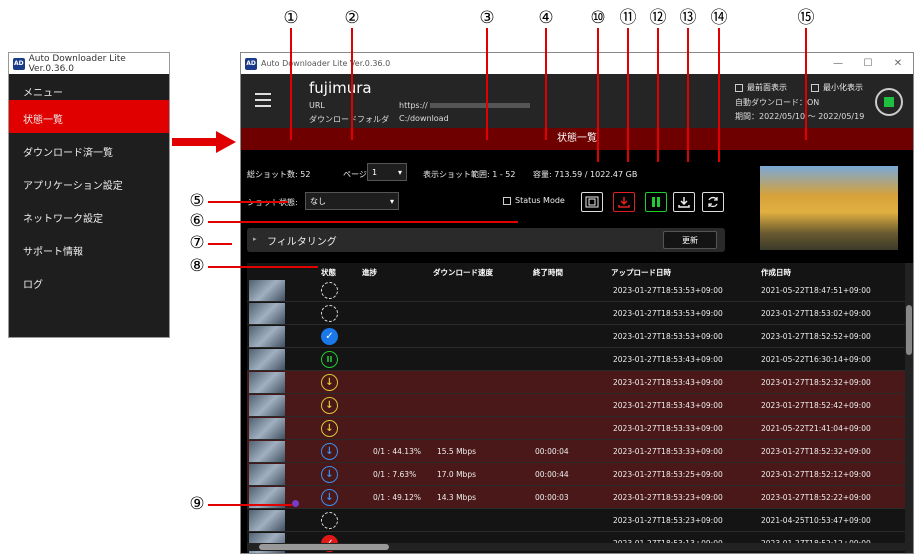 This screenshot has width=914, height=554. What do you see at coordinates (486, 240) in the screenshot?
I see `filter-panel: ▸ フィルタリング 更新` at bounding box center [486, 240].